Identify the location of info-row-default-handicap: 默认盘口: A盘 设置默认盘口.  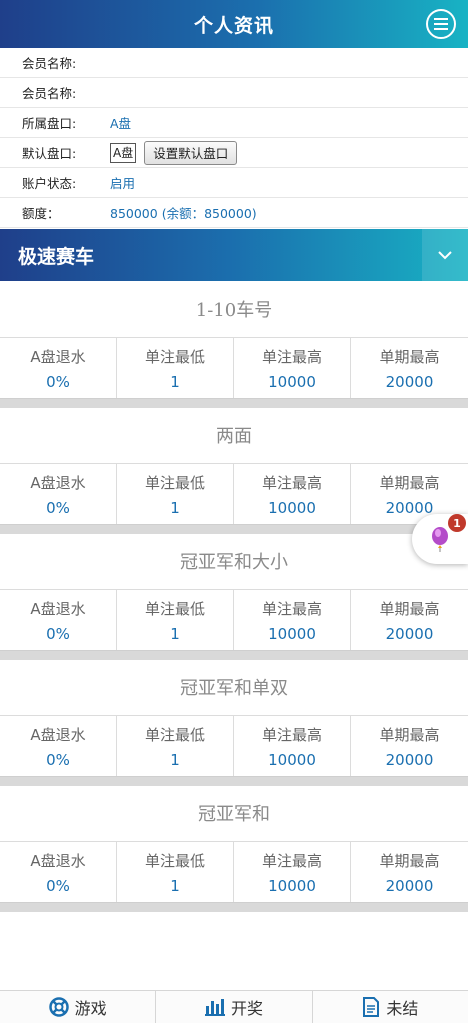
(234, 153).